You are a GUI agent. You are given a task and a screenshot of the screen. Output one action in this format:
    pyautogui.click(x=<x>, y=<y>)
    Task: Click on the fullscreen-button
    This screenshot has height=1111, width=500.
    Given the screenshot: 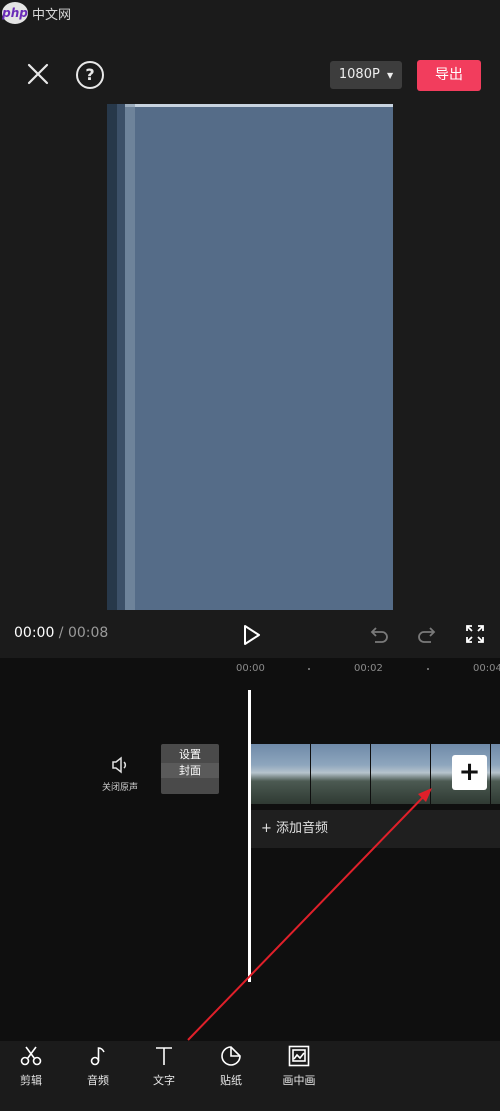 What is the action you would take?
    pyautogui.click(x=475, y=634)
    